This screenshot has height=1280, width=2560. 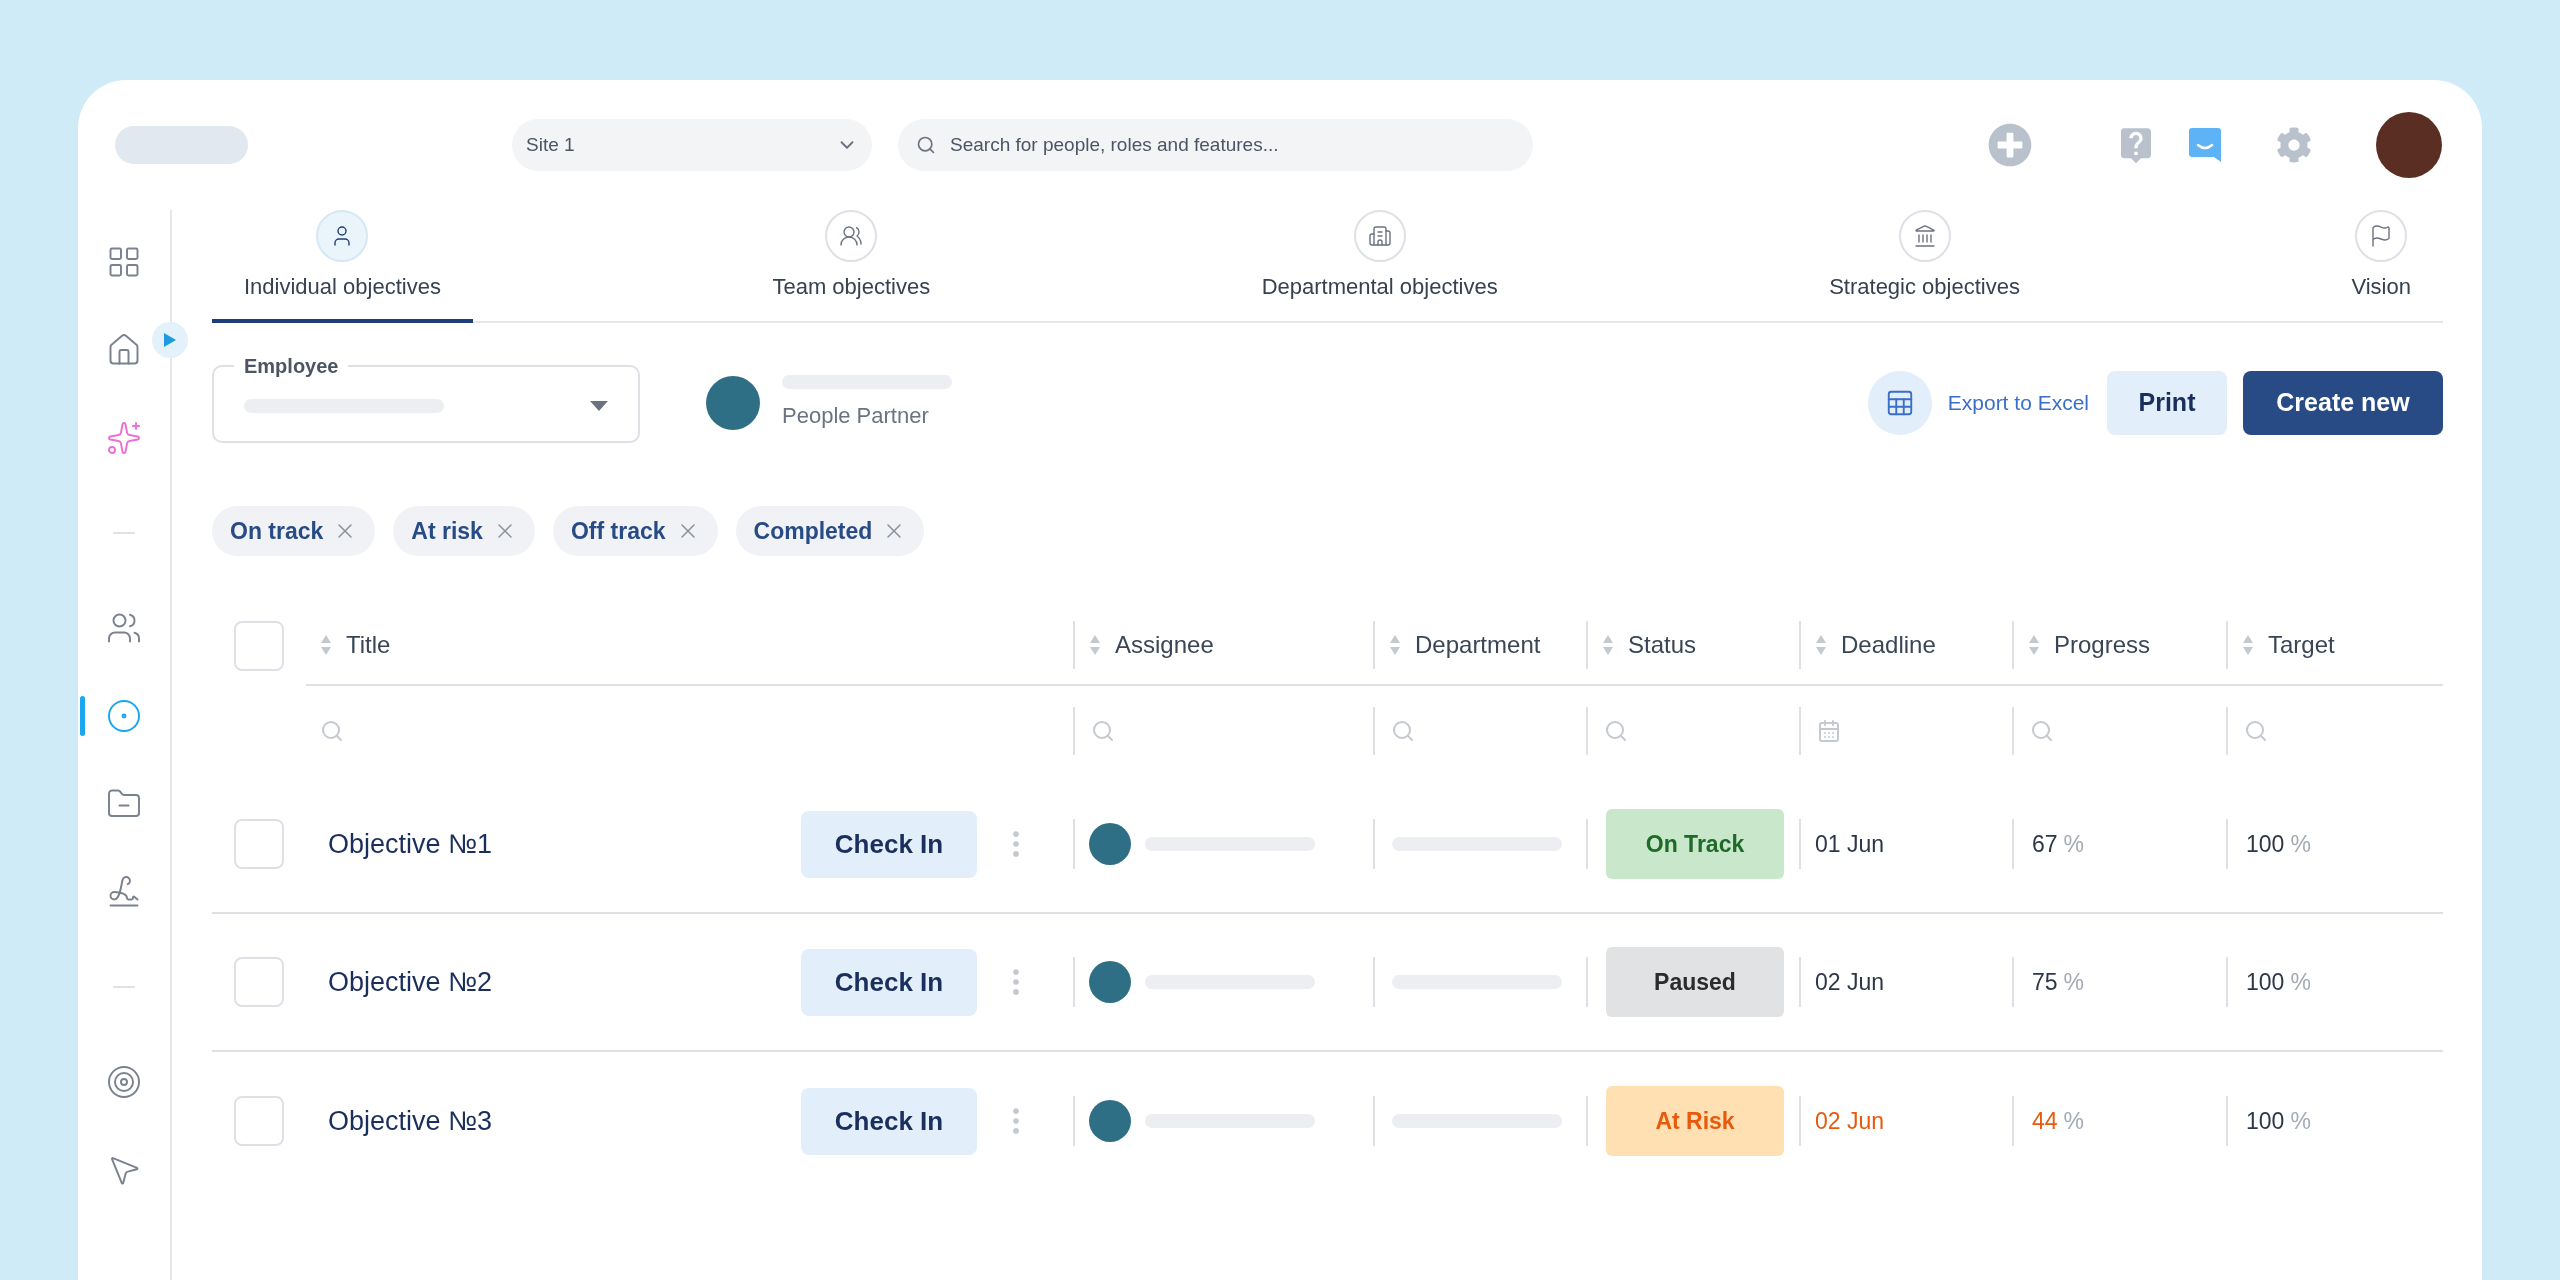 What do you see at coordinates (1695, 982) in the screenshot?
I see `status-badge: Paused` at bounding box center [1695, 982].